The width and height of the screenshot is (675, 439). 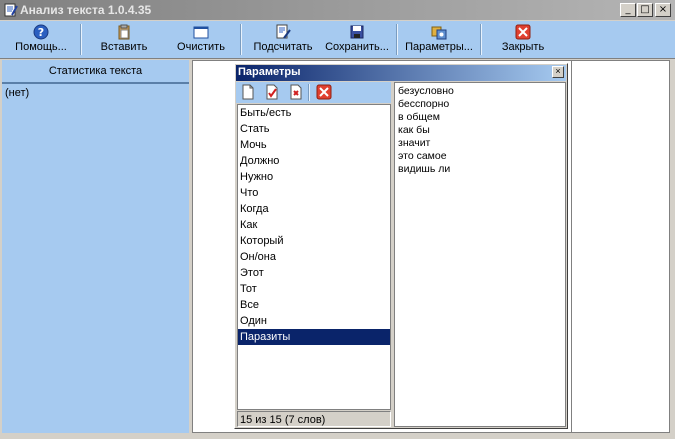 I want to click on dialog-title: Параметры, so click(x=269, y=72).